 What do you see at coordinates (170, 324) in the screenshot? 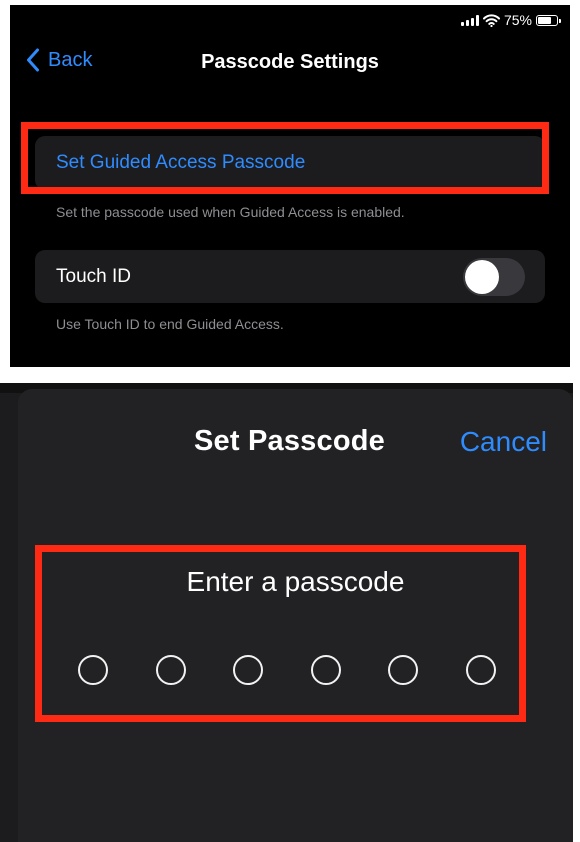
I see `touch-id-footer: Use Touch ID to end Guided Access.` at bounding box center [170, 324].